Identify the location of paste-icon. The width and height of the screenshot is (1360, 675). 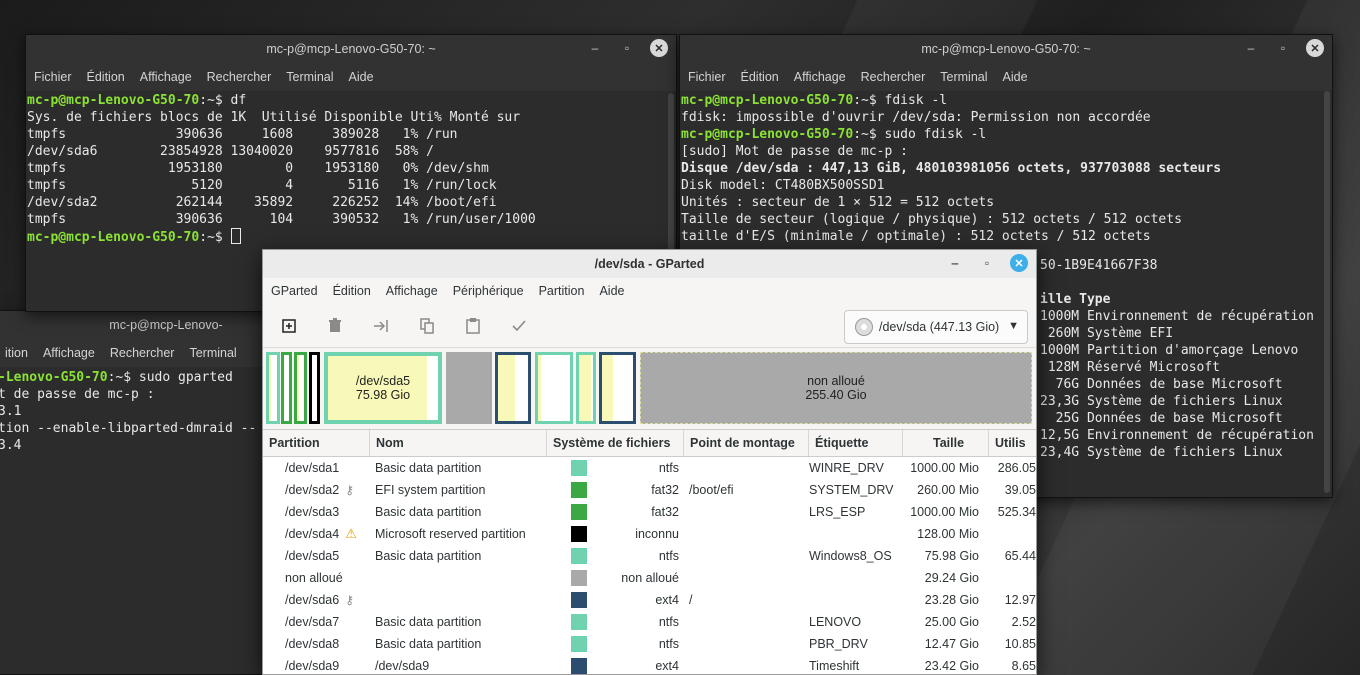
(473, 326).